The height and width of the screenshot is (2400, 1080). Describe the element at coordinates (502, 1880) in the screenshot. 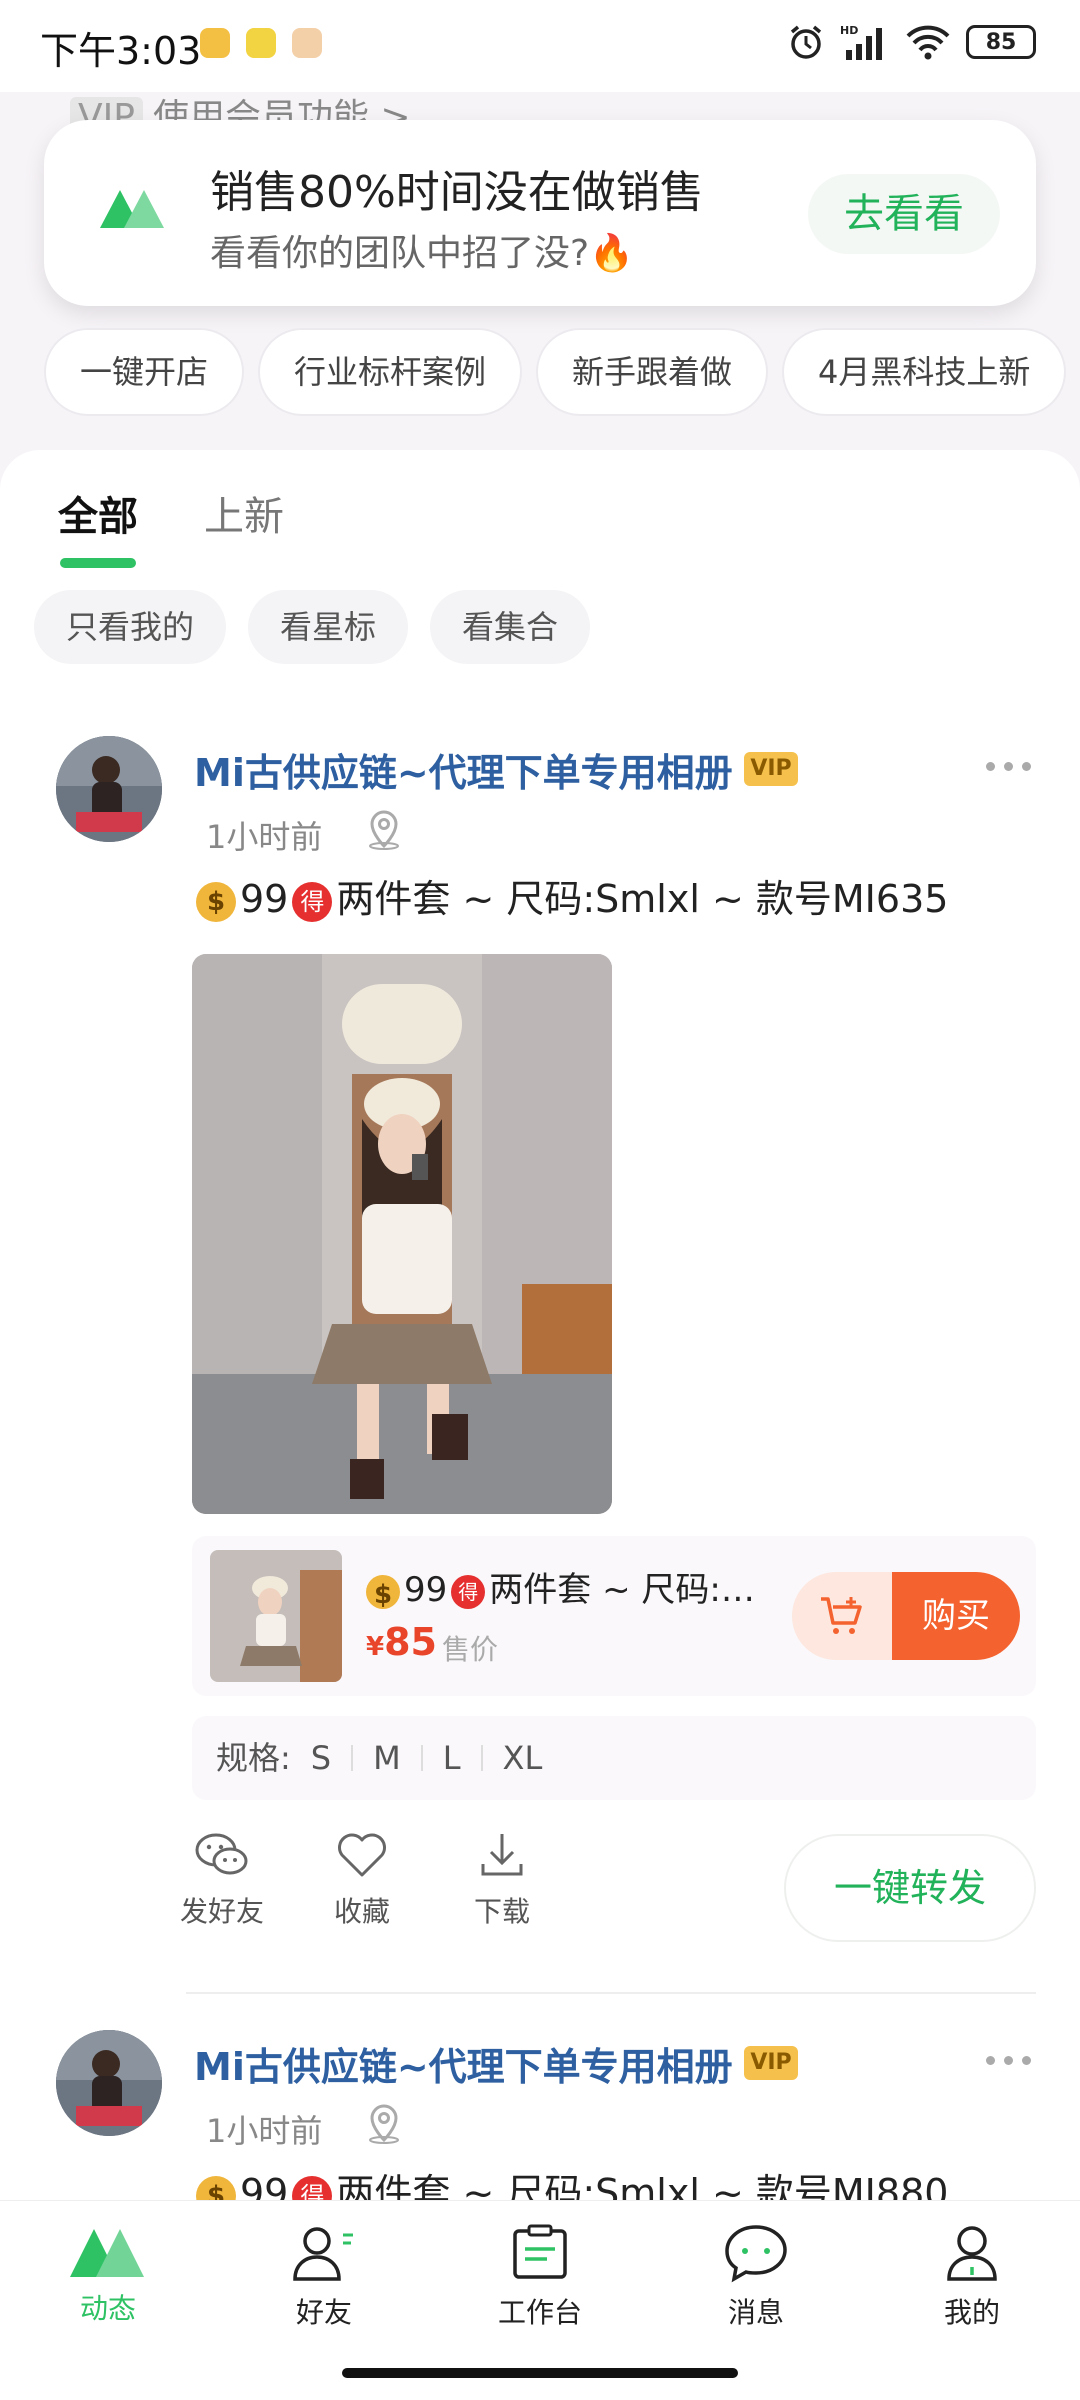

I see `download-button: 下载` at that location.